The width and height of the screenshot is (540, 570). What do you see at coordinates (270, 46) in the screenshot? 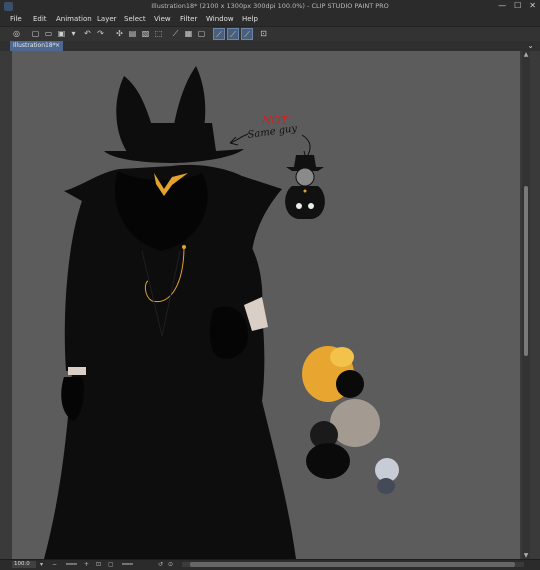
I see `canvas-tab-bar: Illustration18* × ⌄` at bounding box center [270, 46].